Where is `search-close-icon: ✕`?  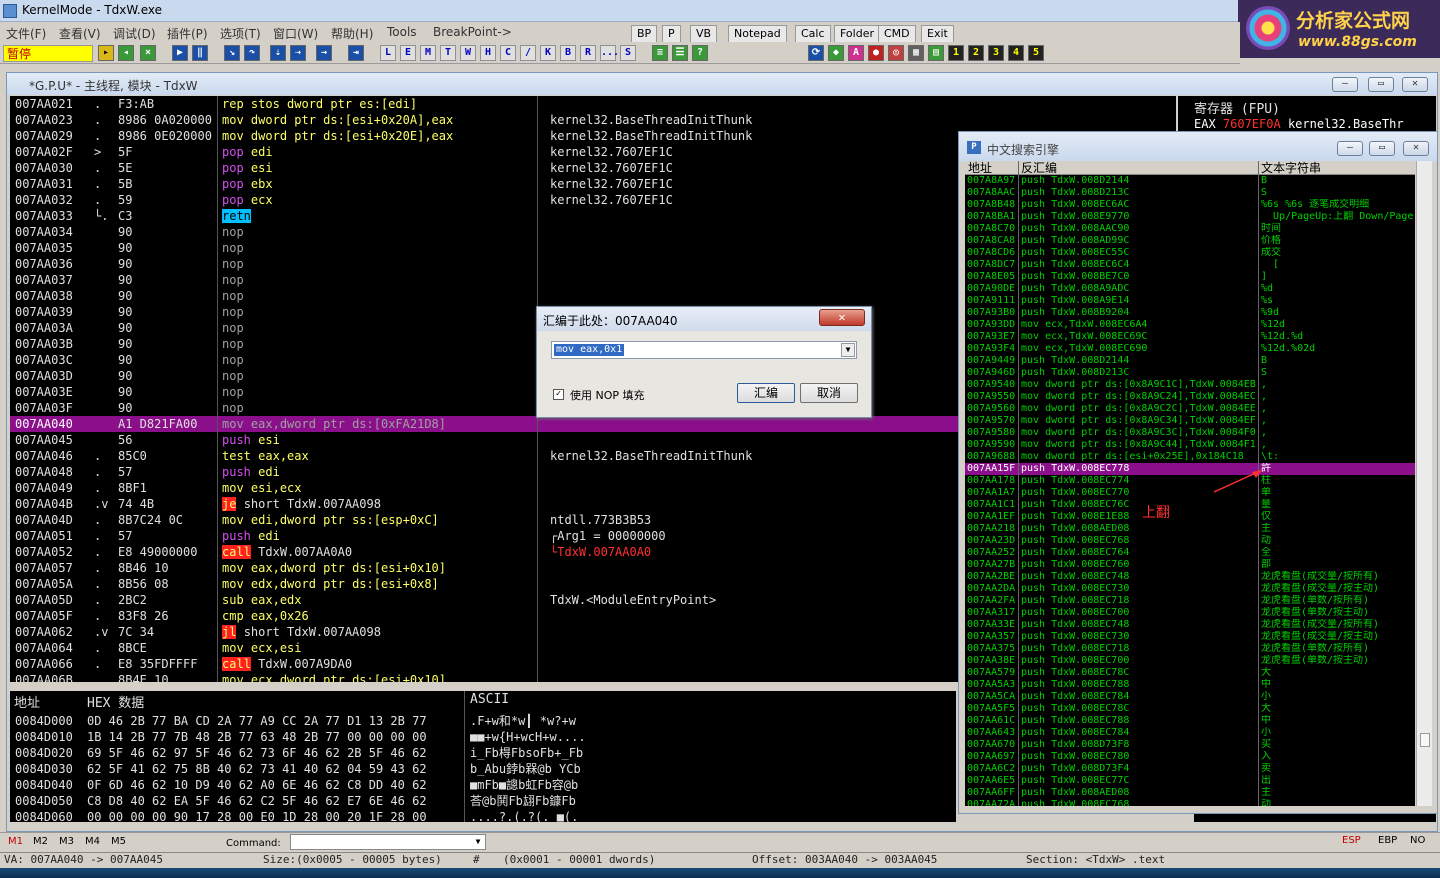
search-close-icon: ✕ is located at coordinates (1416, 148).